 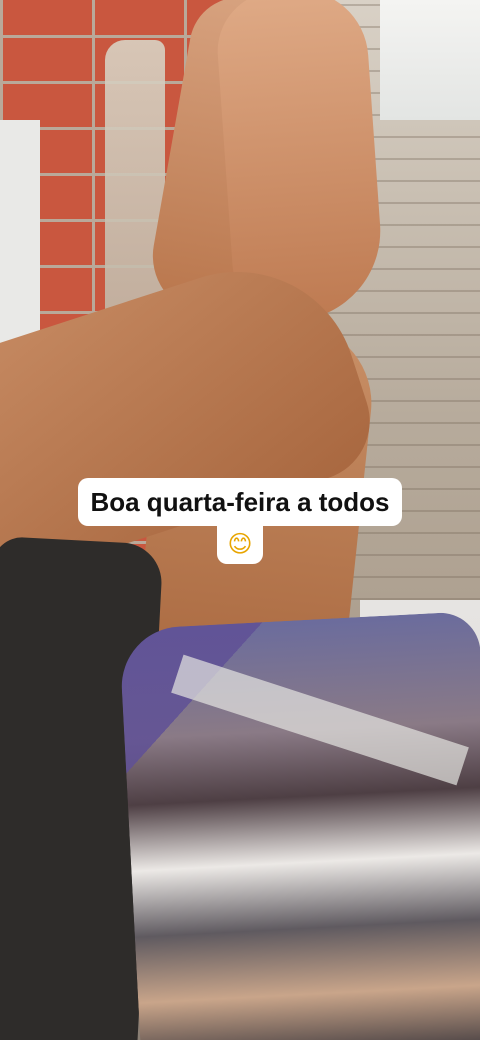 What do you see at coordinates (240, 544) in the screenshot?
I see `smile-emoji-icon: 😊` at bounding box center [240, 544].